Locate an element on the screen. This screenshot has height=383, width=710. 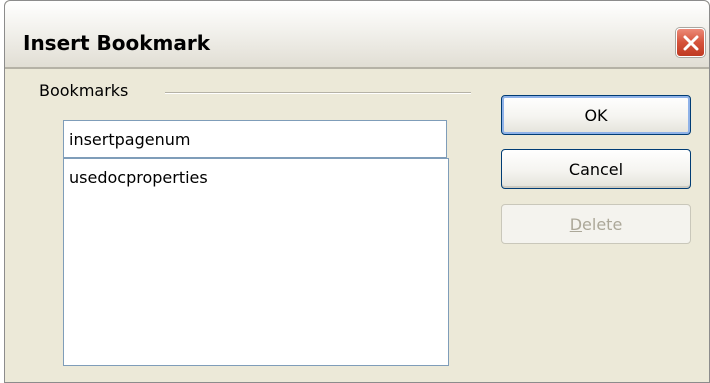
delete-button: Delete is located at coordinates (596, 224).